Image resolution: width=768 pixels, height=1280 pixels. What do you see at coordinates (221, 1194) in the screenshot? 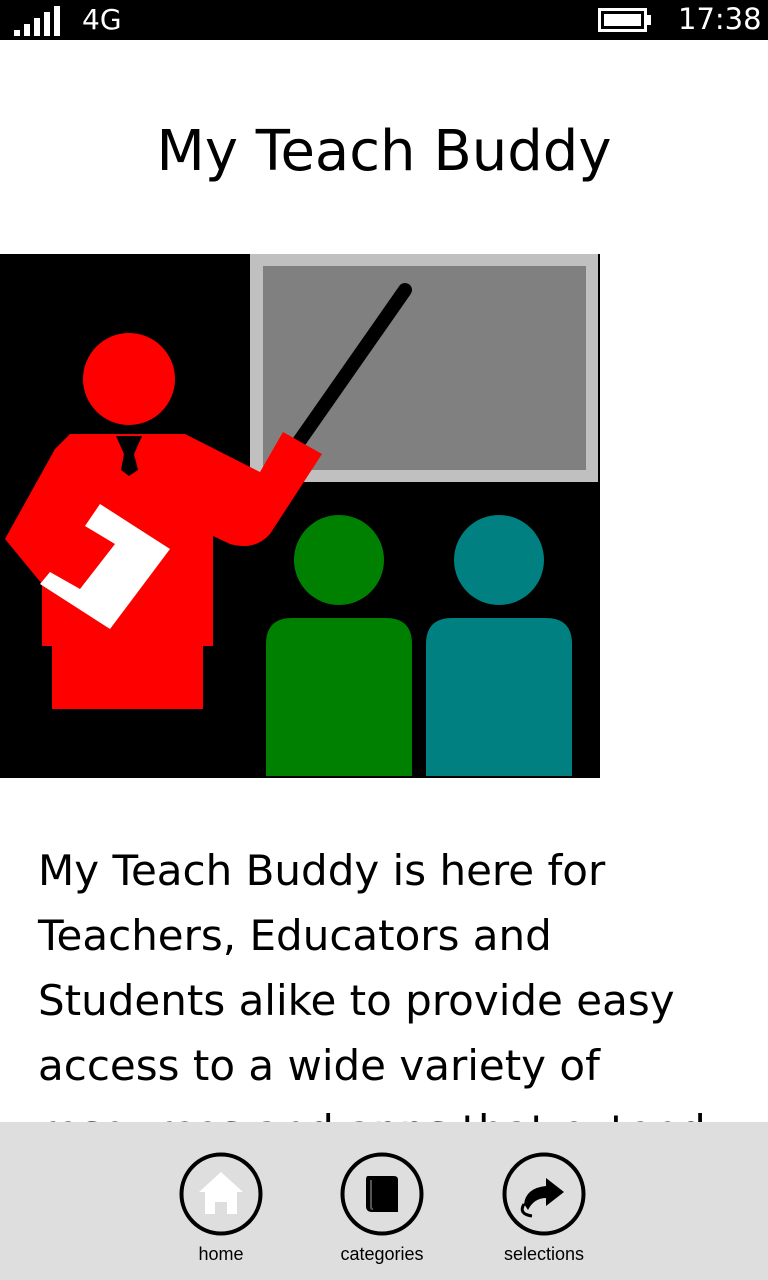
I see `home-icon` at bounding box center [221, 1194].